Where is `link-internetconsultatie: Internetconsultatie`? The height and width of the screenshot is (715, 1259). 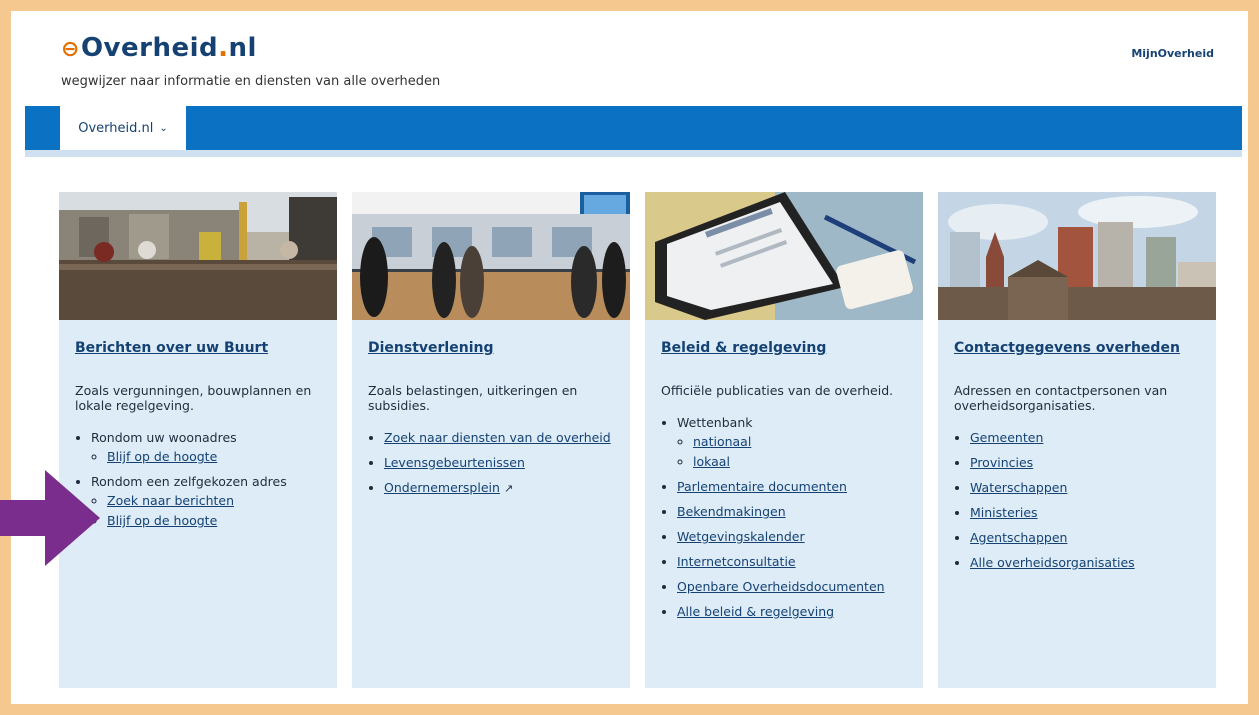
link-internetconsultatie: Internetconsultatie is located at coordinates (736, 561).